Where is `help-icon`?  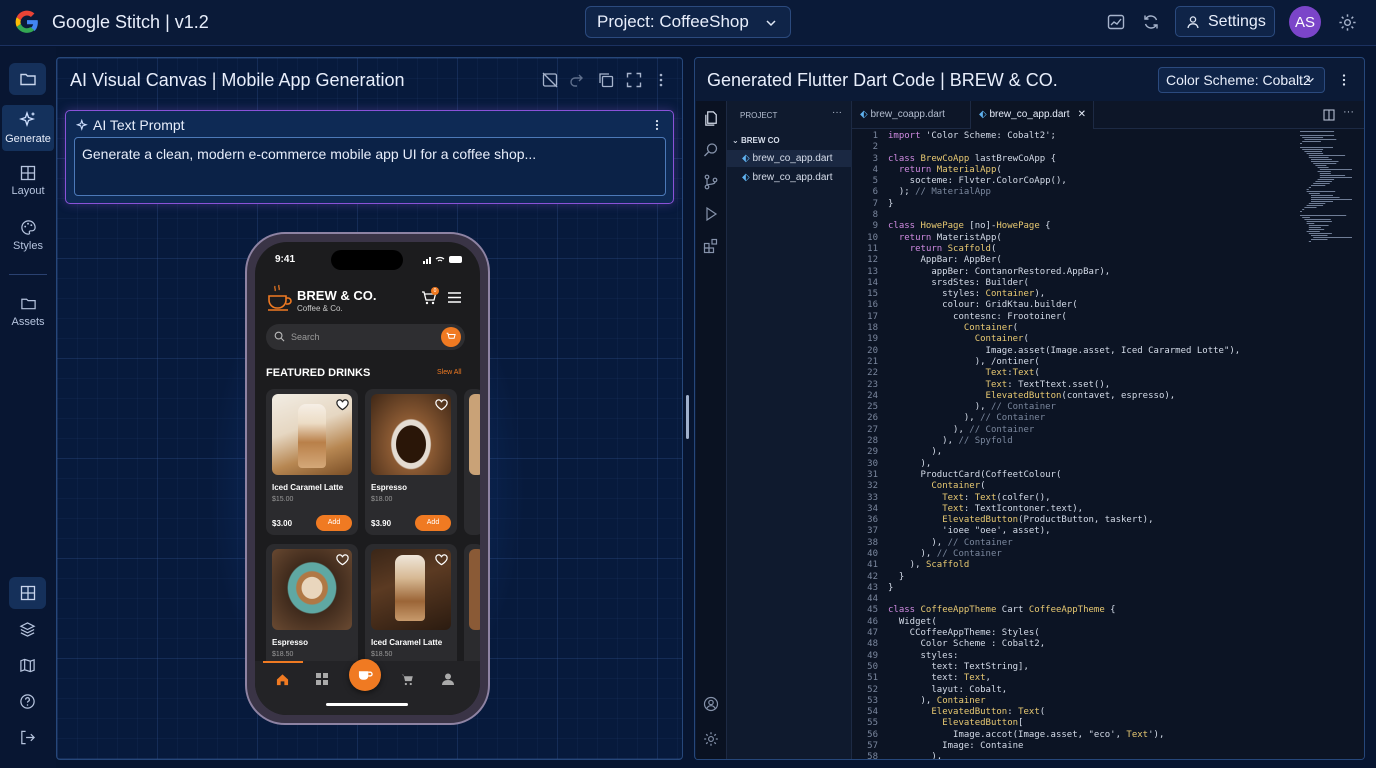 help-icon is located at coordinates (27, 701).